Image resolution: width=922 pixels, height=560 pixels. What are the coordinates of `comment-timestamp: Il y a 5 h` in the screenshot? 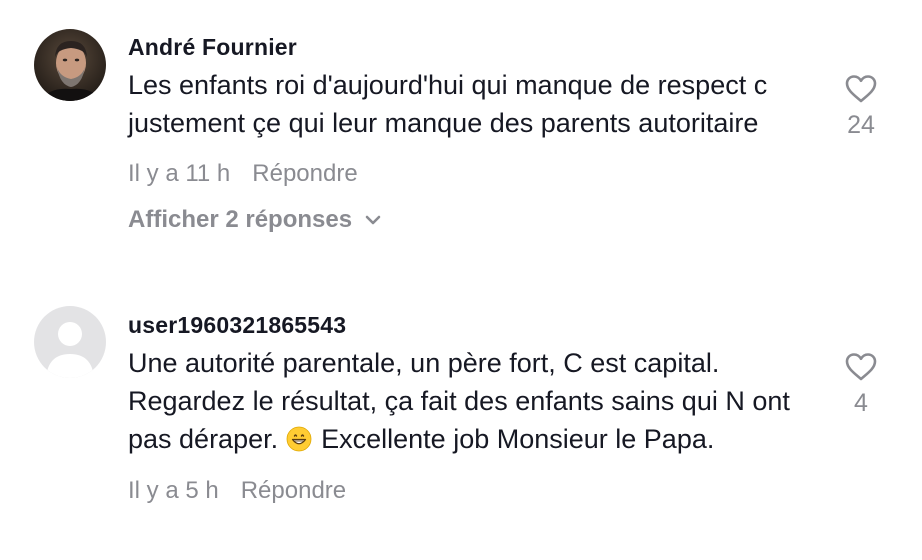 It's located at (173, 490).